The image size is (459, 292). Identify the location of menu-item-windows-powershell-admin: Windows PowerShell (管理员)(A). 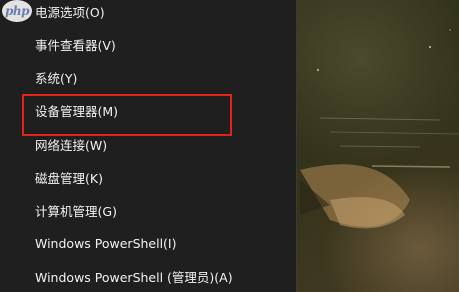
(148, 276).